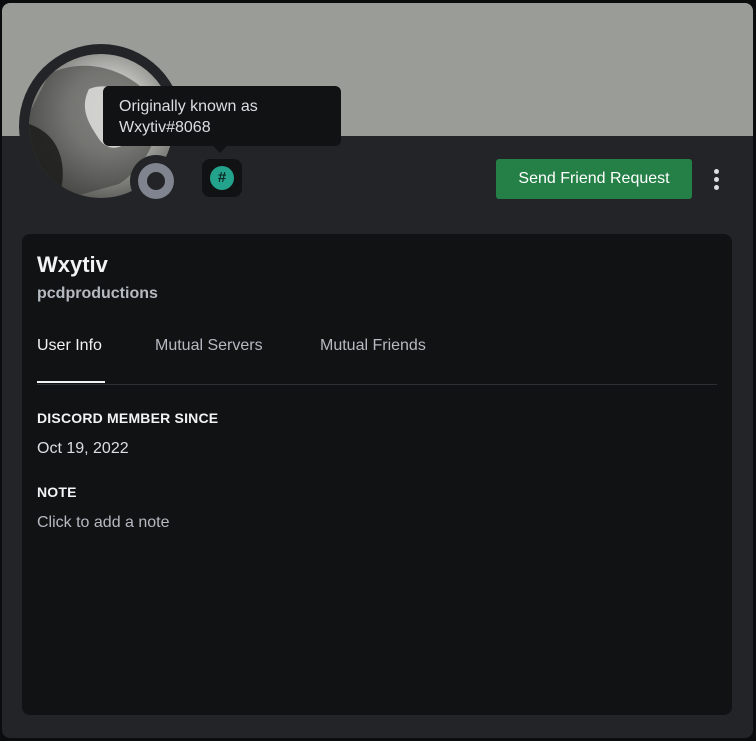  I want to click on tooltip-line-1: Originally known as, so click(188, 106).